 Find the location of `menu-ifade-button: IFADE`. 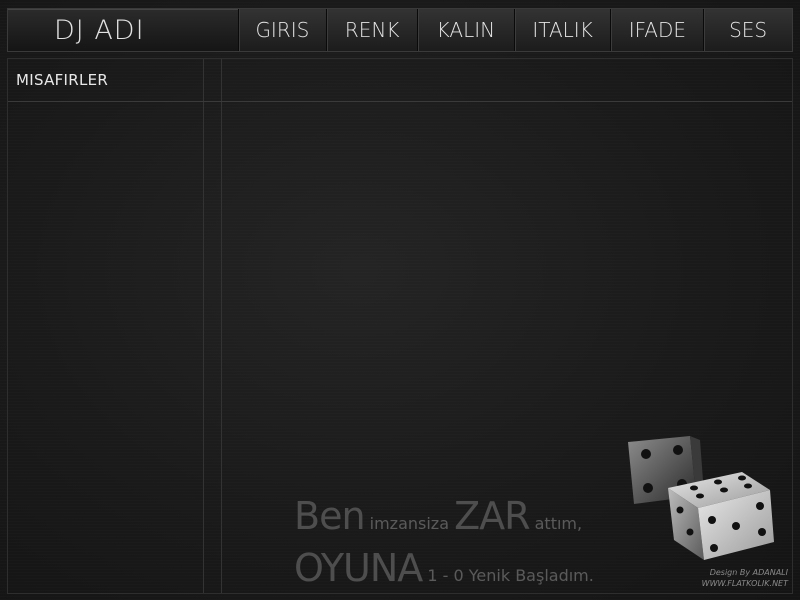

menu-ifade-button: IFADE is located at coordinates (657, 30).